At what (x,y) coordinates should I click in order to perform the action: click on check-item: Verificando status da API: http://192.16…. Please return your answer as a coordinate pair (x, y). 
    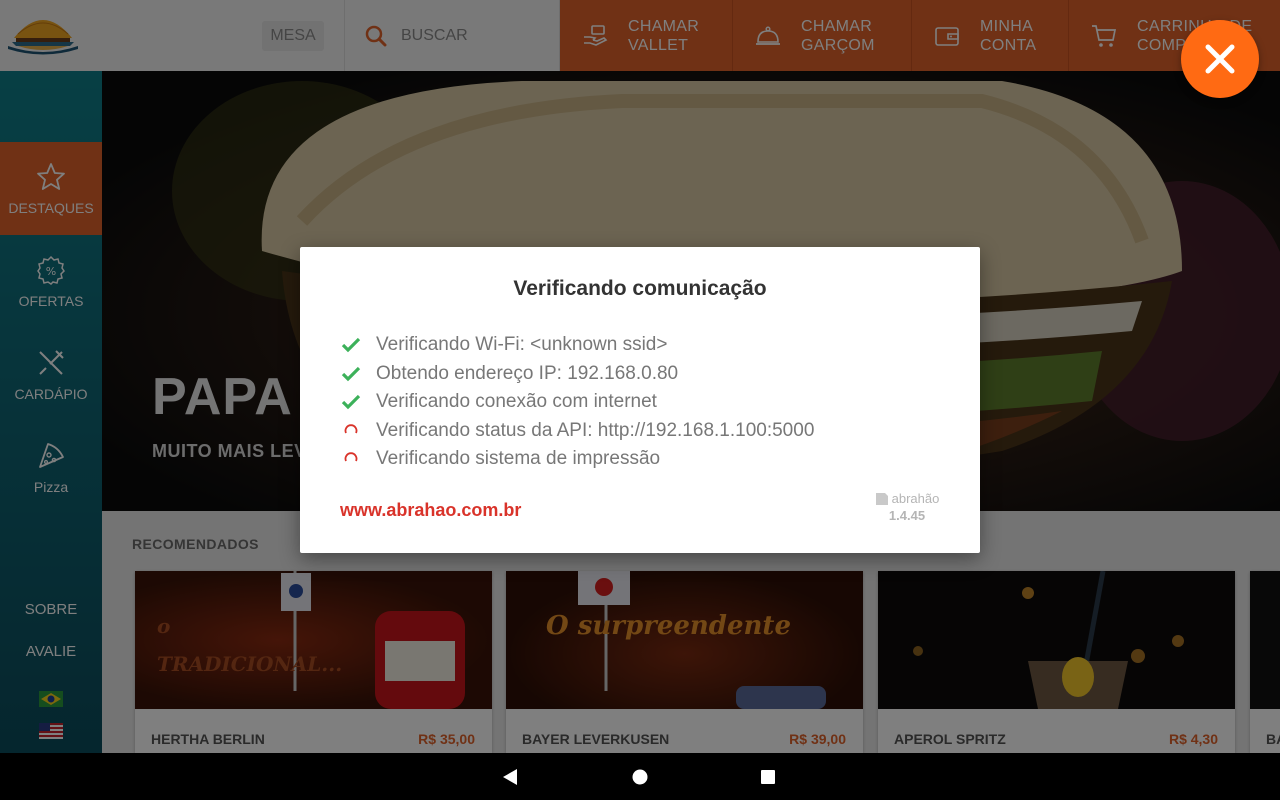
    Looking at the image, I should click on (577, 431).